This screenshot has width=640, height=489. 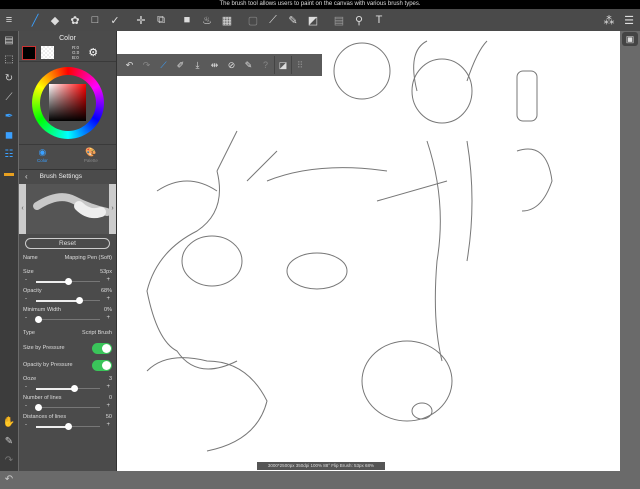 I want to click on check-icon: ✓, so click(x=115, y=20).